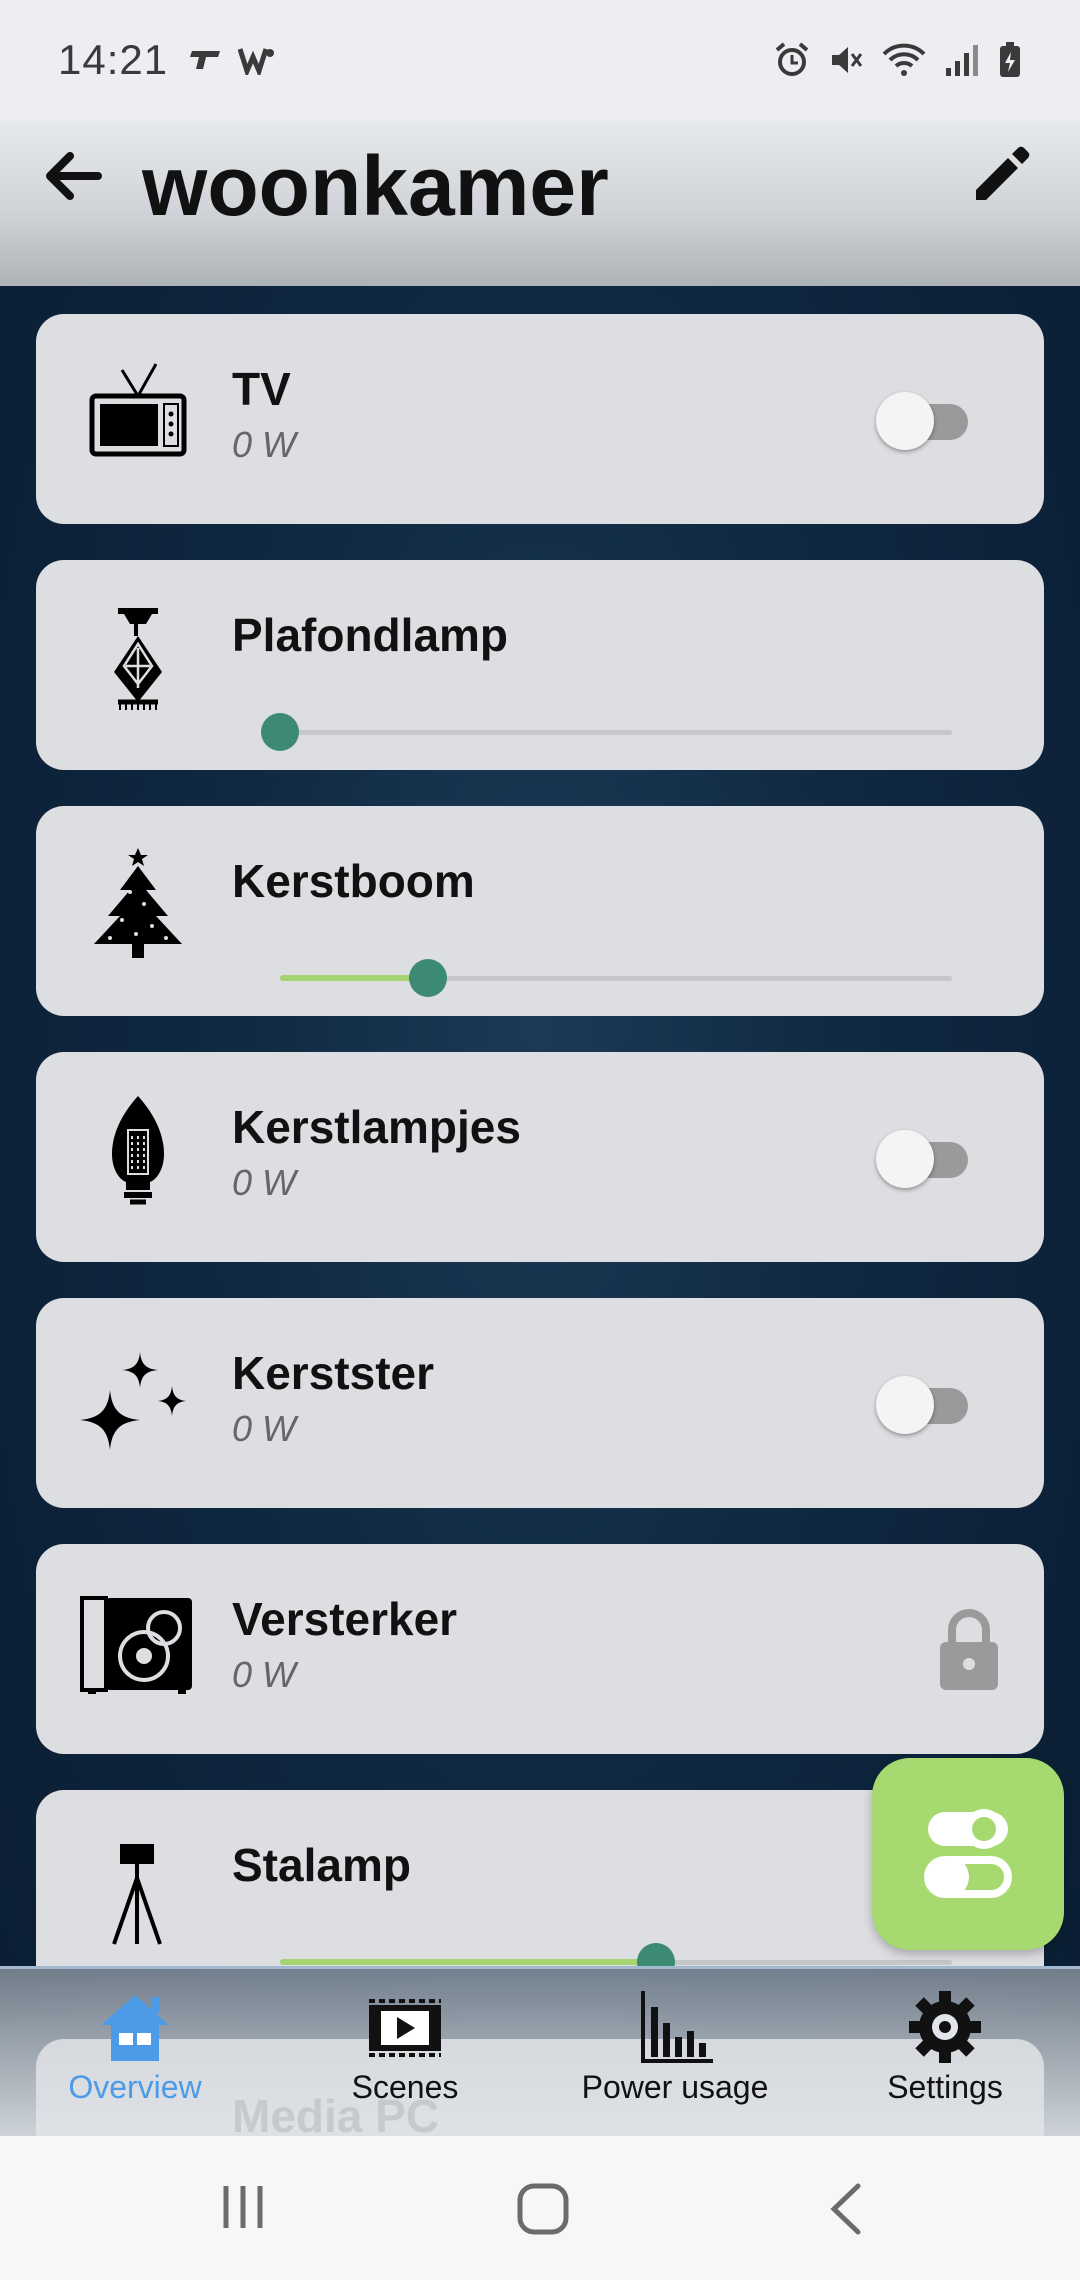  What do you see at coordinates (904, 59) in the screenshot?
I see `wifi-icon` at bounding box center [904, 59].